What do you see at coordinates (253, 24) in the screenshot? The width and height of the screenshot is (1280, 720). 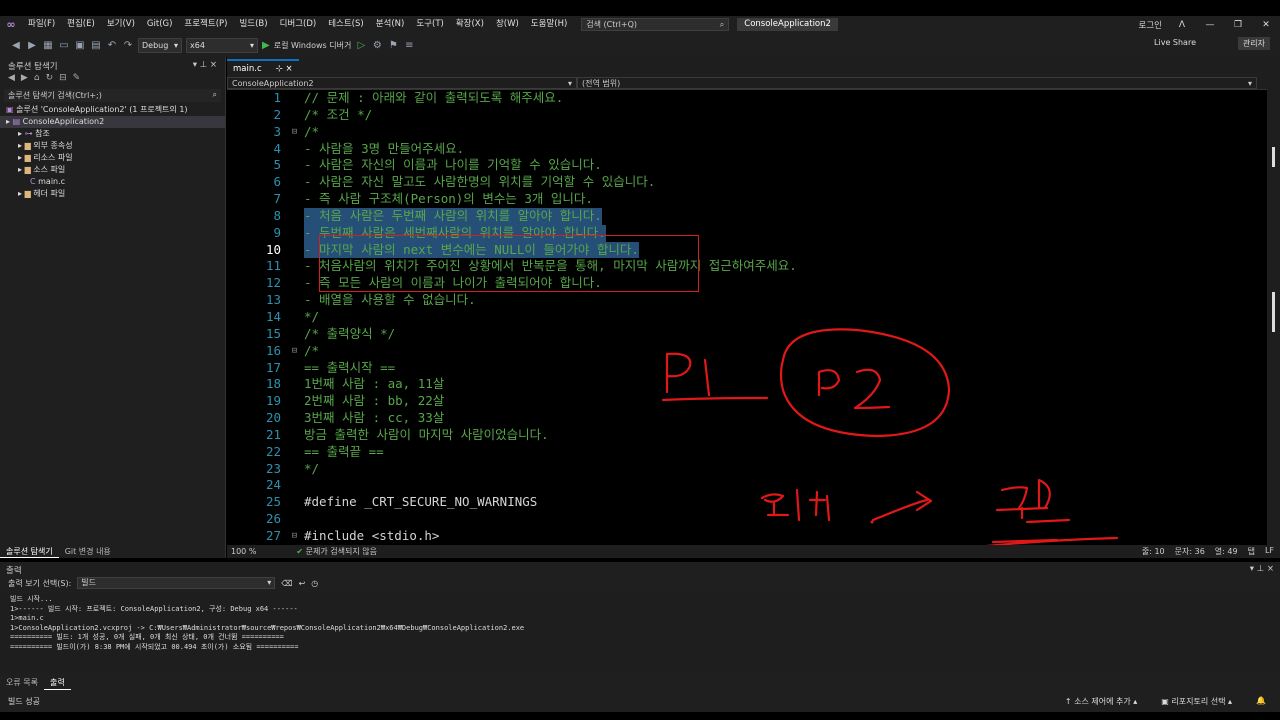 I see `menu-item: 빌드(B)` at bounding box center [253, 24].